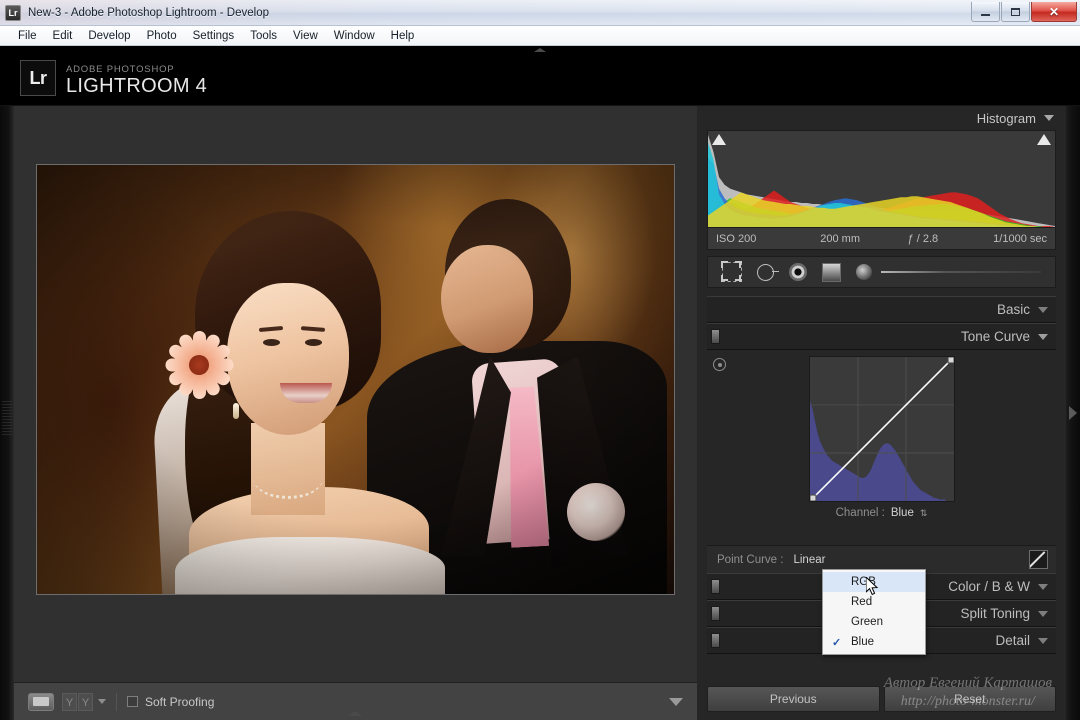 This screenshot has width=1080, height=720. I want to click on dropdown-option-rgb: RGB, so click(874, 582).